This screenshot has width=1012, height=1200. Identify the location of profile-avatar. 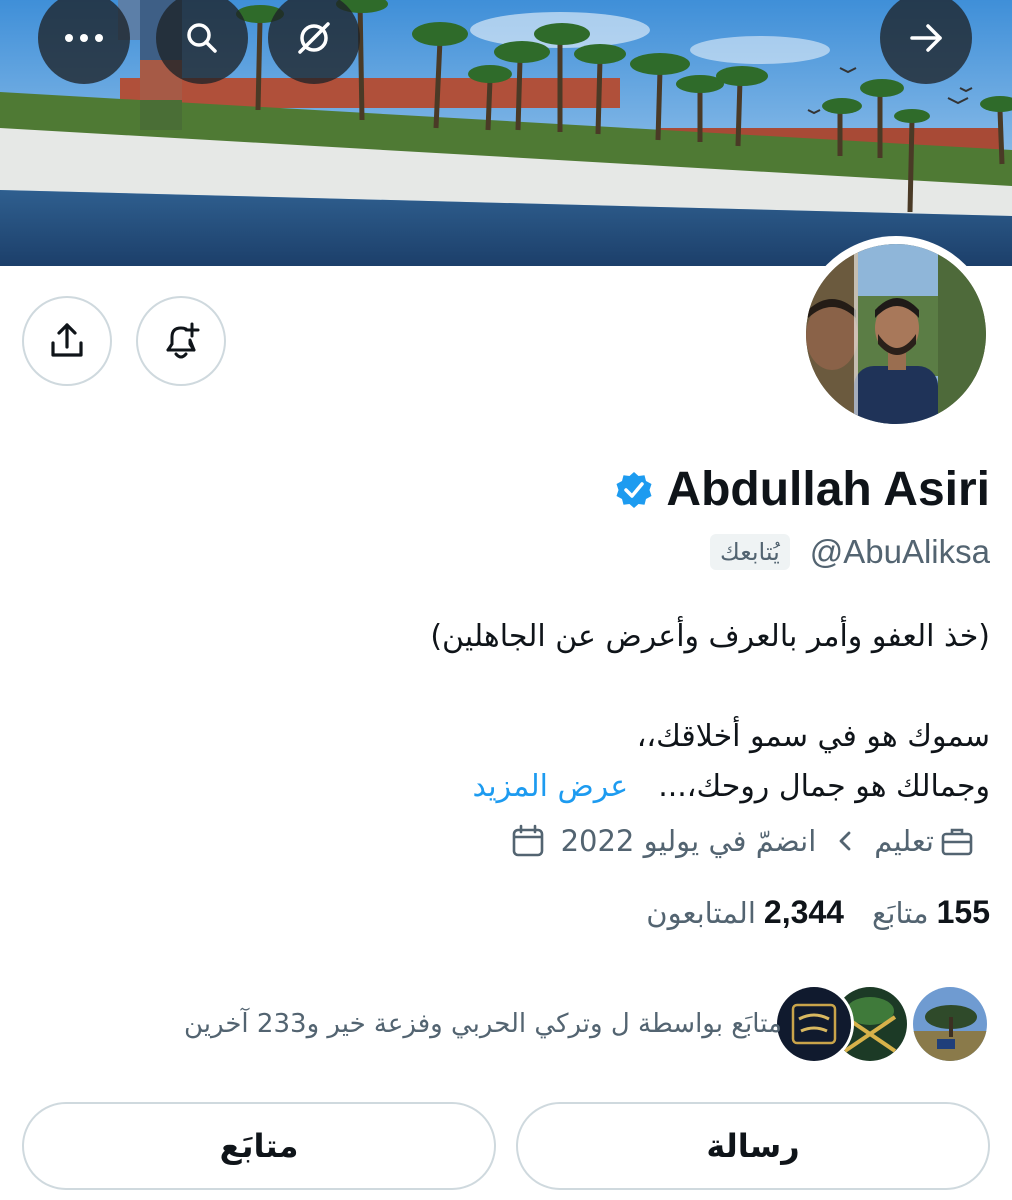
(896, 334).